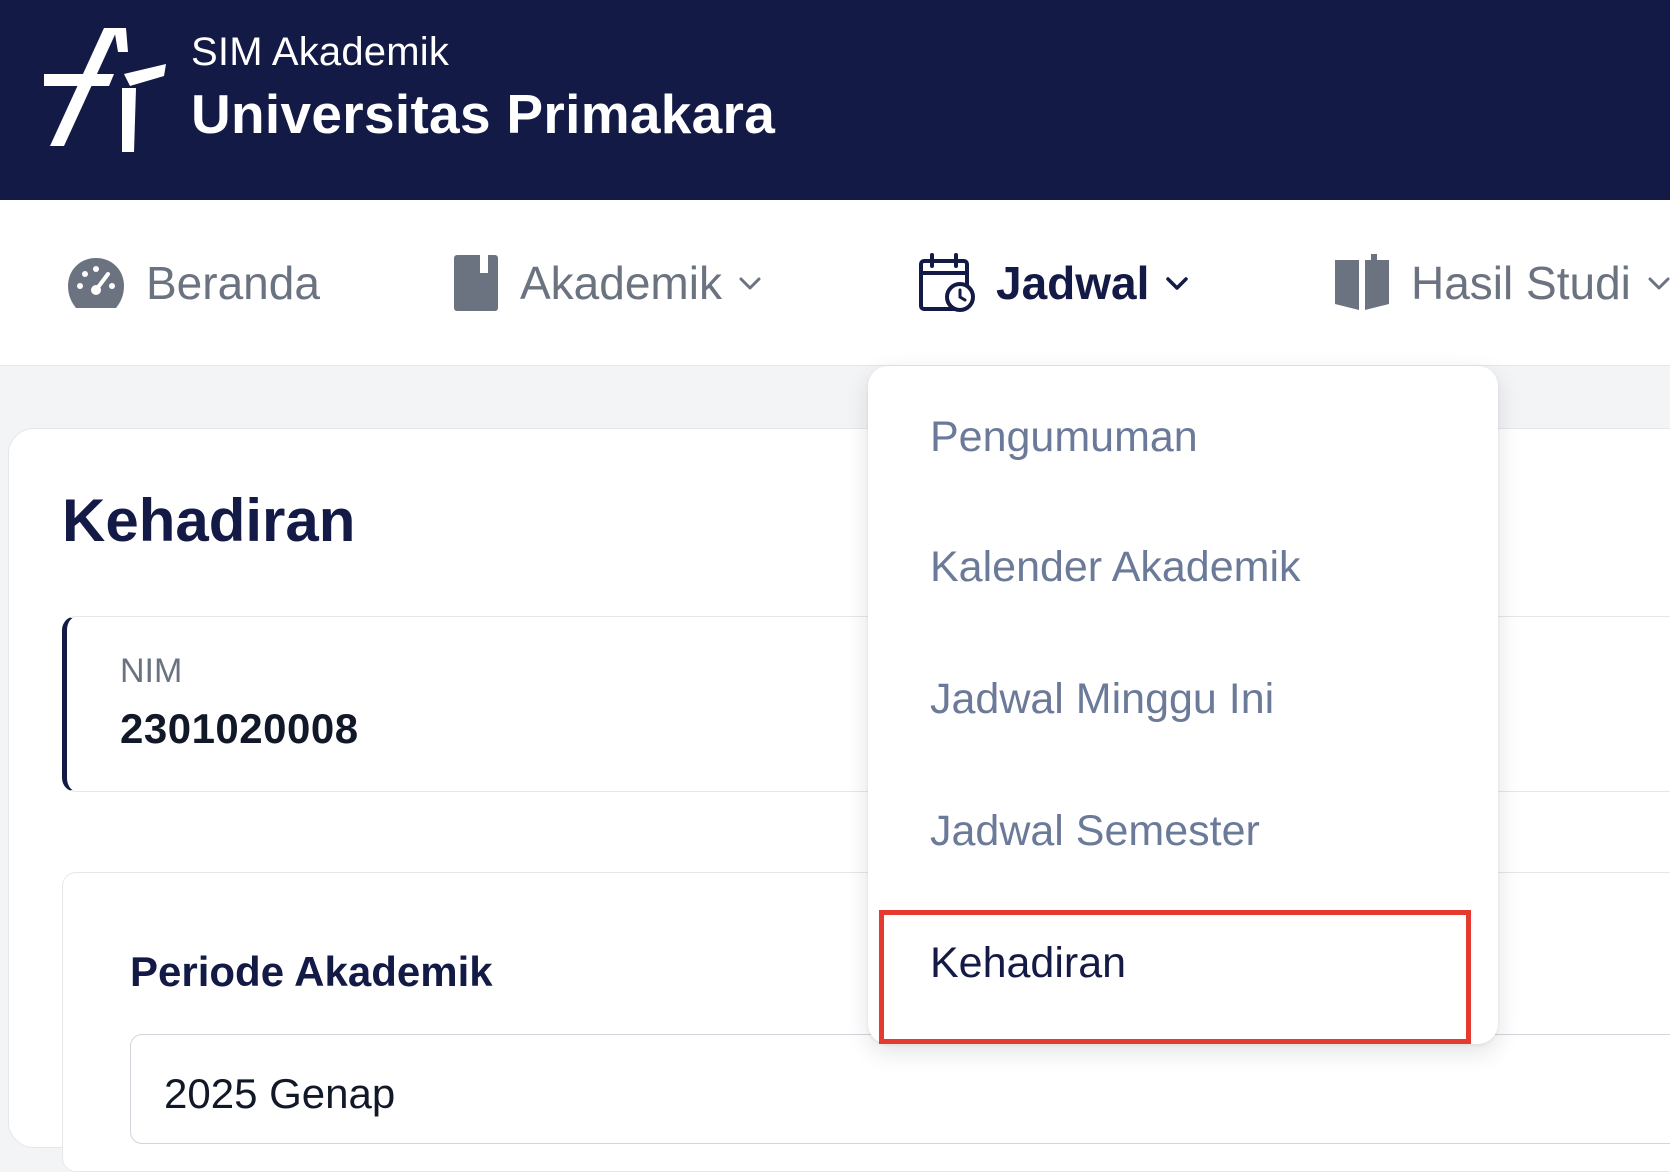 The height and width of the screenshot is (1172, 1670). What do you see at coordinates (1183, 831) in the screenshot?
I see `menu-item-jadwal-semester: Jadwal Semester` at bounding box center [1183, 831].